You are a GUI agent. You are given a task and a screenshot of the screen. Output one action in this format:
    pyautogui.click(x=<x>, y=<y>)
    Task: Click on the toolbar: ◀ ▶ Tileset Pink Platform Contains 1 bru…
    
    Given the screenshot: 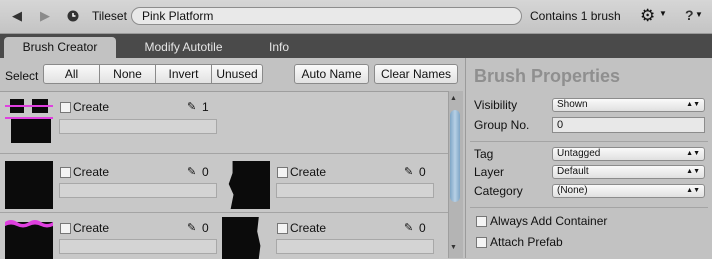 What is the action you would take?
    pyautogui.click(x=356, y=17)
    